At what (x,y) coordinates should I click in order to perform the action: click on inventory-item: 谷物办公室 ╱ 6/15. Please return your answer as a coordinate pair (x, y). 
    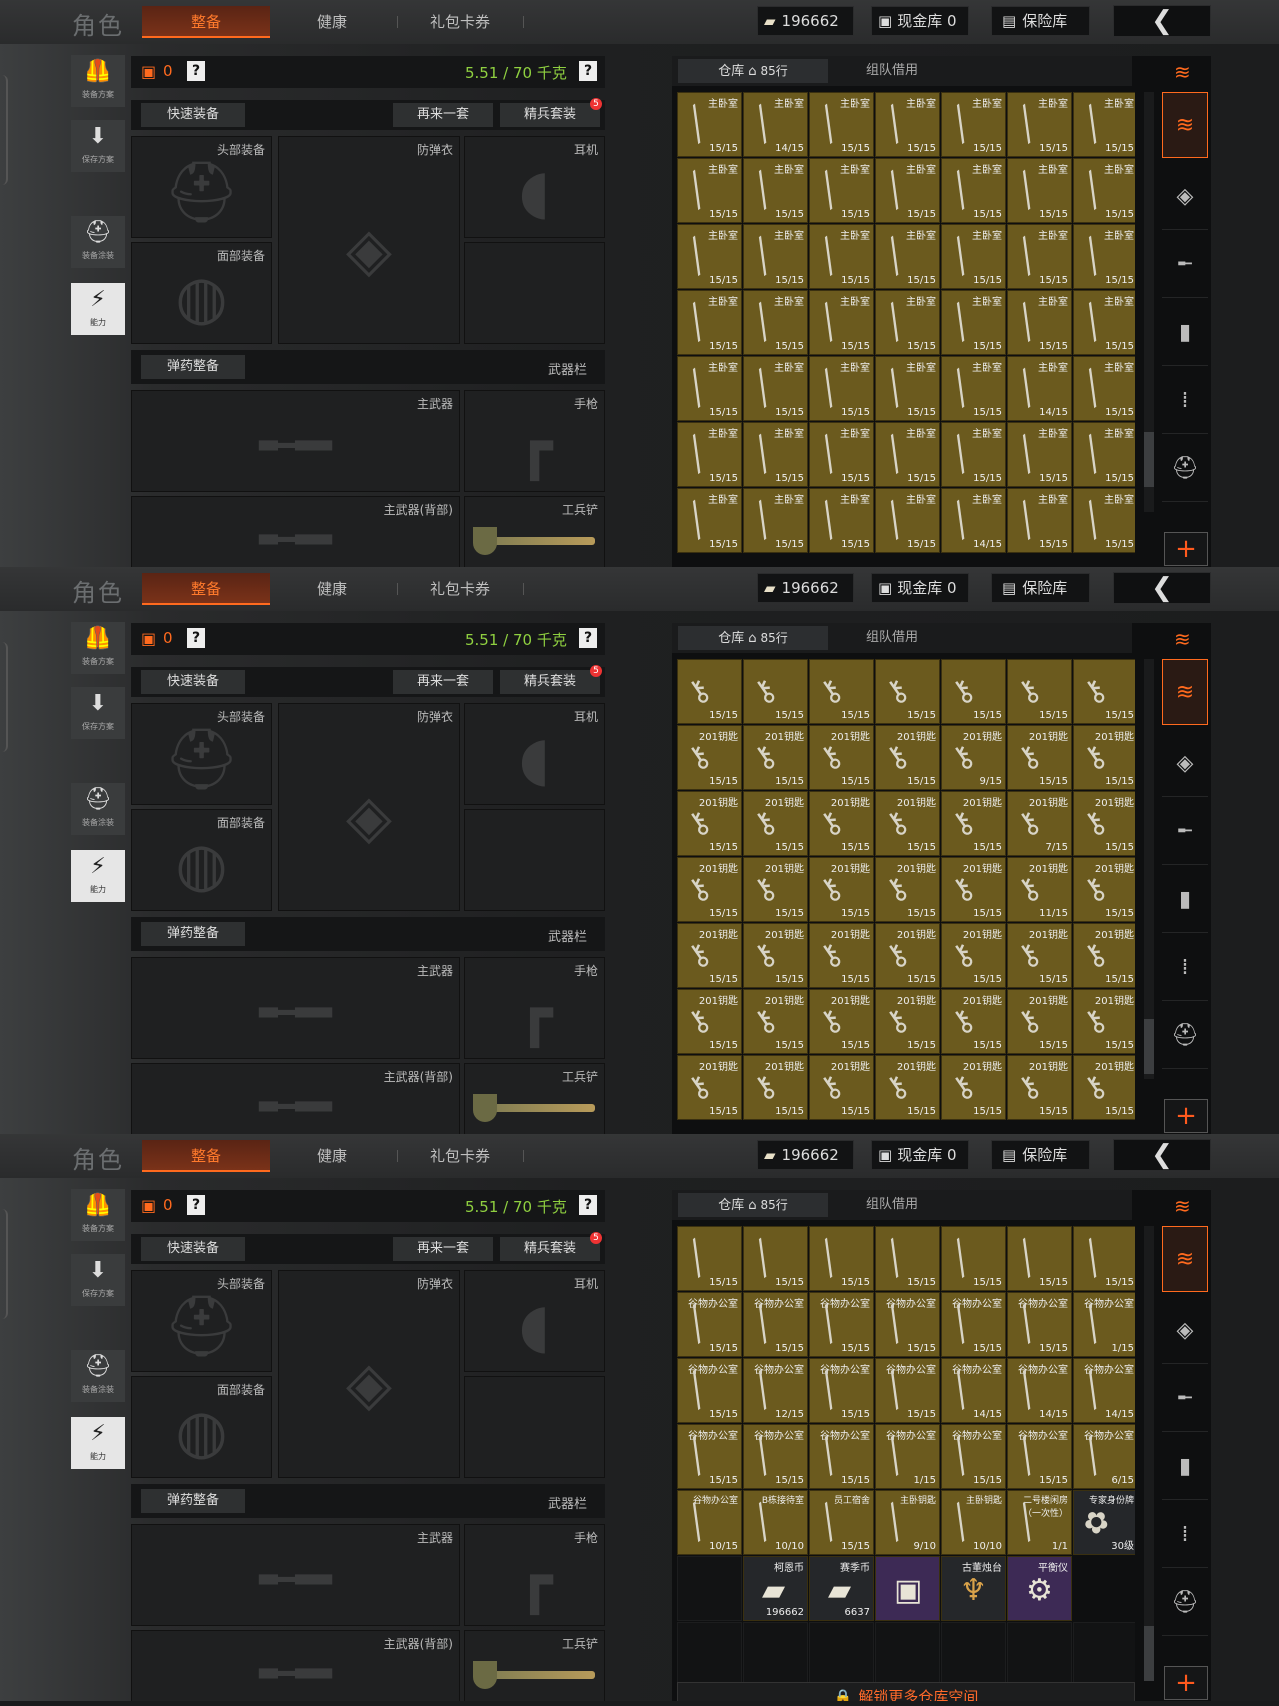
    Looking at the image, I should click on (1104, 1456).